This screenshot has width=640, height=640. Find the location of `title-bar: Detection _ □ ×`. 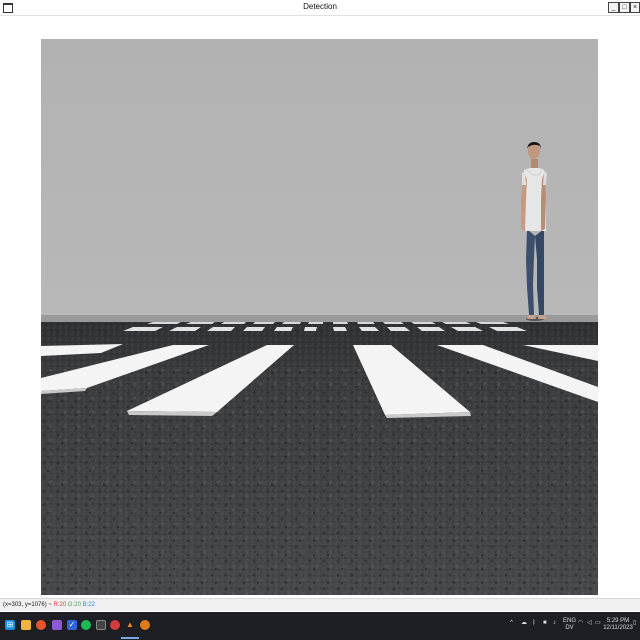

title-bar: Detection _ □ × is located at coordinates (320, 8).